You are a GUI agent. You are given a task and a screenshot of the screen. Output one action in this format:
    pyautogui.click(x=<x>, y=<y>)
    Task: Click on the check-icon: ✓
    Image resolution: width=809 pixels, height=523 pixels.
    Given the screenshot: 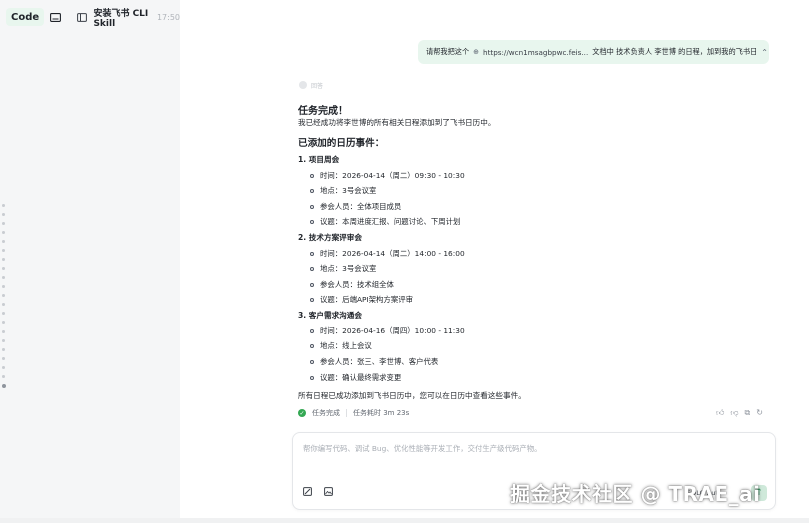 What is the action you would take?
    pyautogui.click(x=302, y=413)
    